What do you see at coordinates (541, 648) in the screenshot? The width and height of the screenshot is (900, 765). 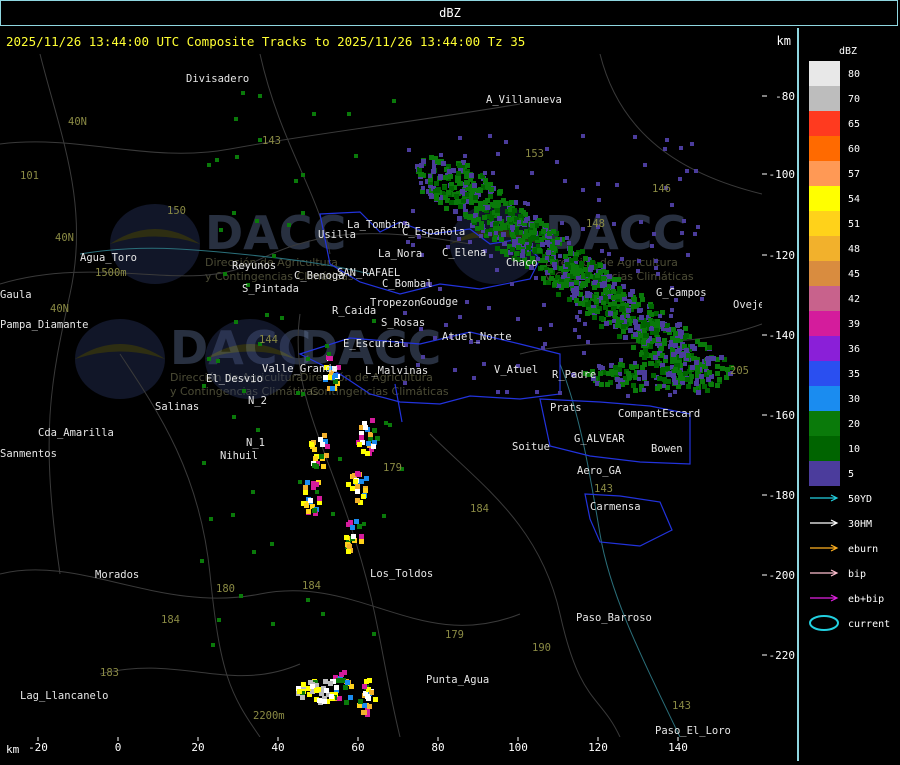 I see `route-label: 190` at bounding box center [541, 648].